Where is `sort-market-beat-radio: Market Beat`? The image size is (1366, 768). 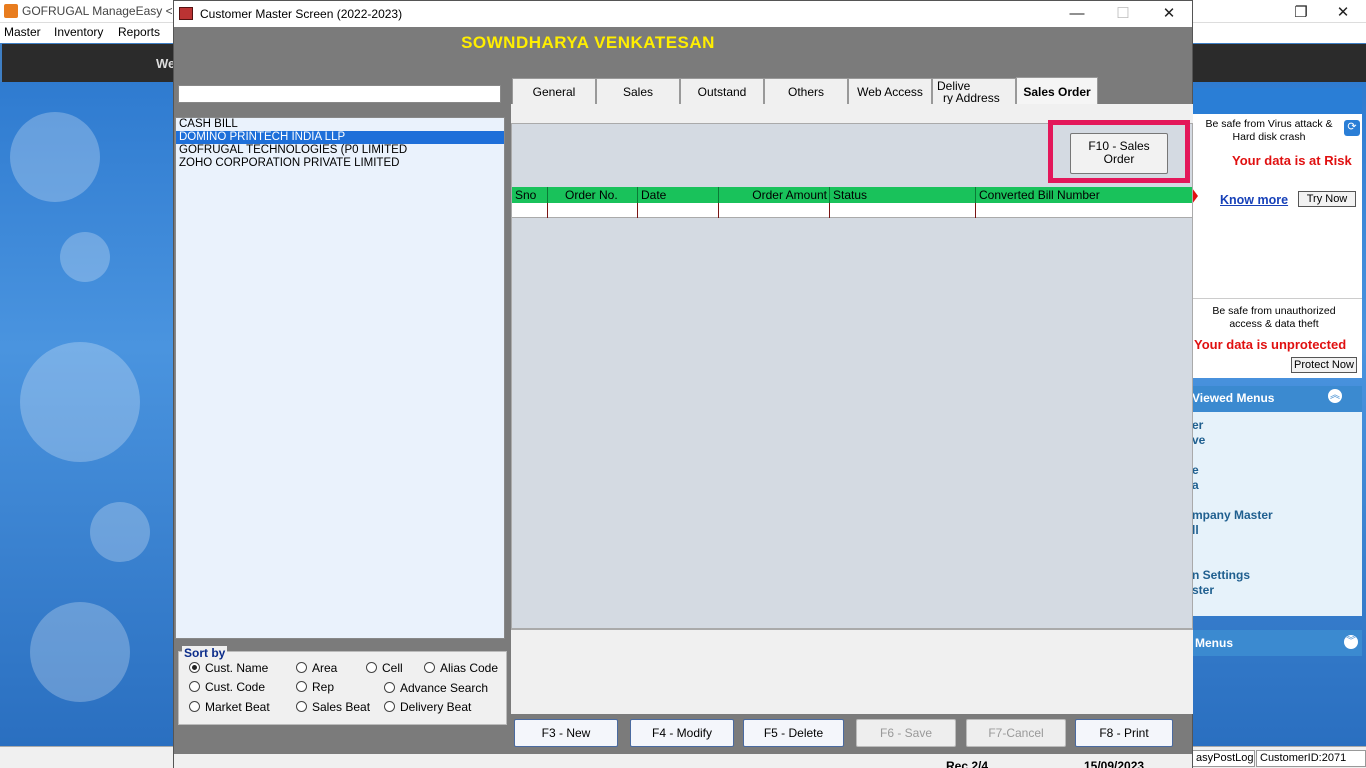 sort-market-beat-radio: Market Beat is located at coordinates (229, 707).